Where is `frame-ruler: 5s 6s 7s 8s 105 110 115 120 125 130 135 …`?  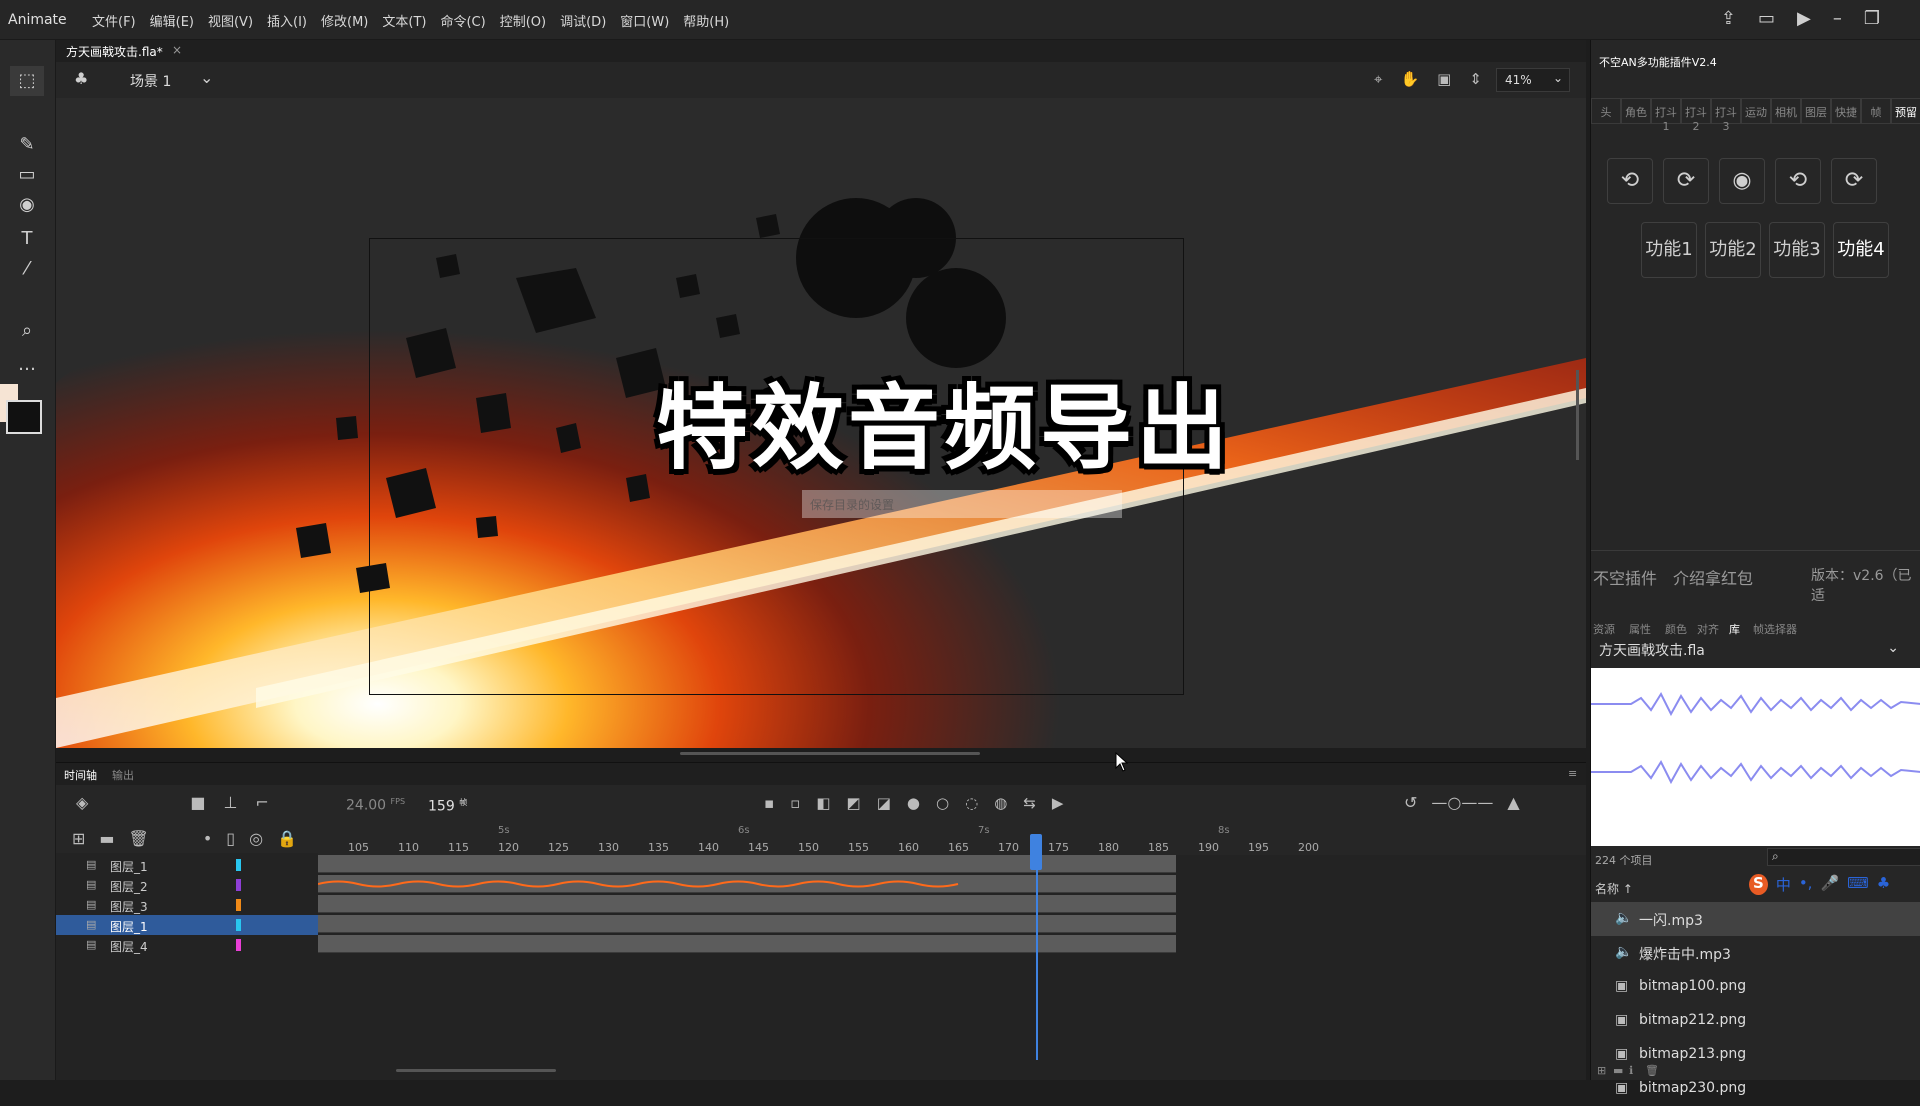 frame-ruler: 5s 6s 7s 8s 105 110 115 120 125 130 135 … is located at coordinates (952, 839).